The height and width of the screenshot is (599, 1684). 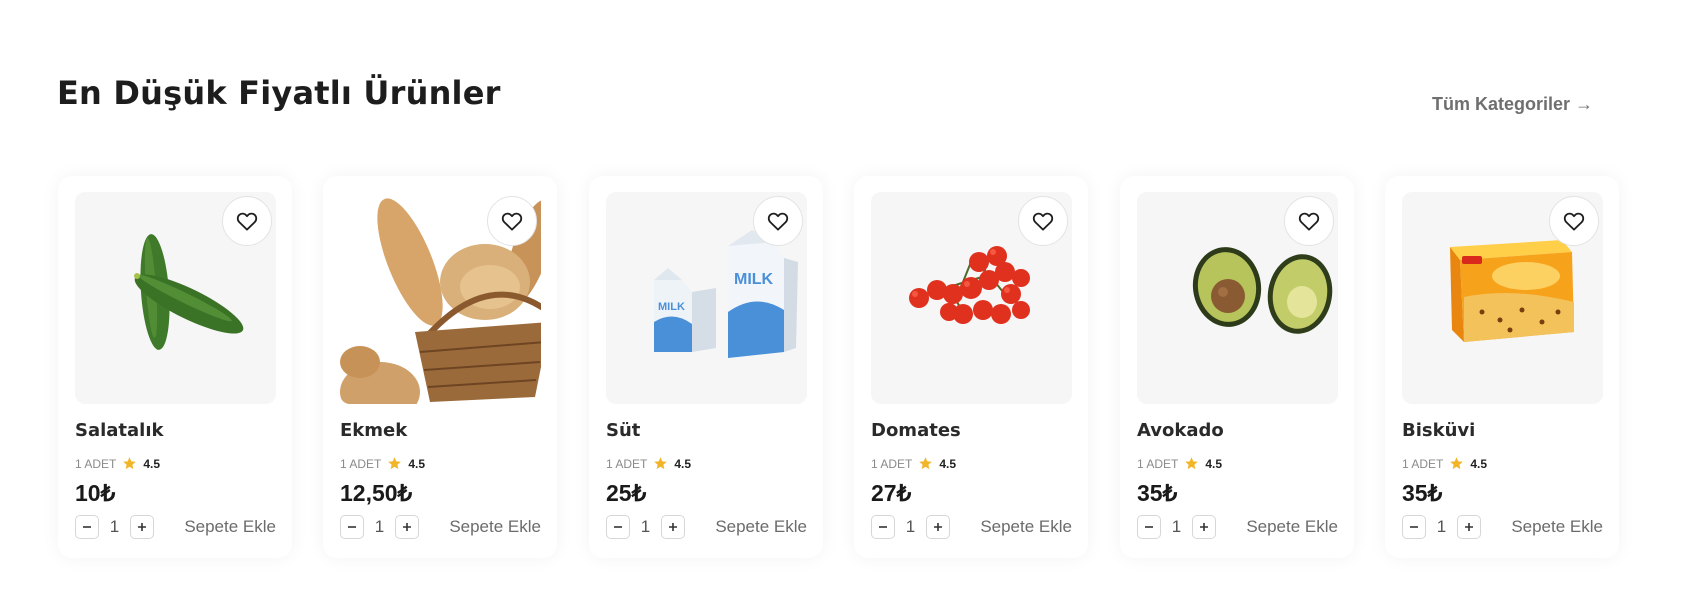 I want to click on product-name: Ekmek, so click(x=373, y=430).